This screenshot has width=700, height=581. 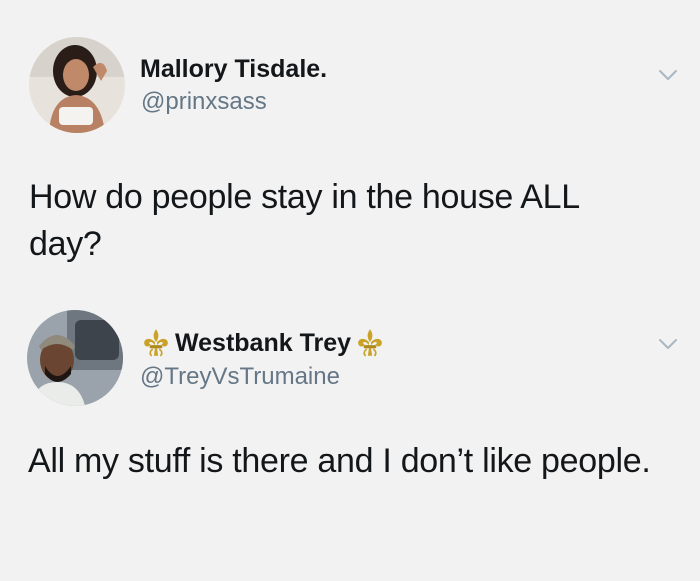 What do you see at coordinates (240, 377) in the screenshot?
I see `username-handle: @TreyVsTrumaine` at bounding box center [240, 377].